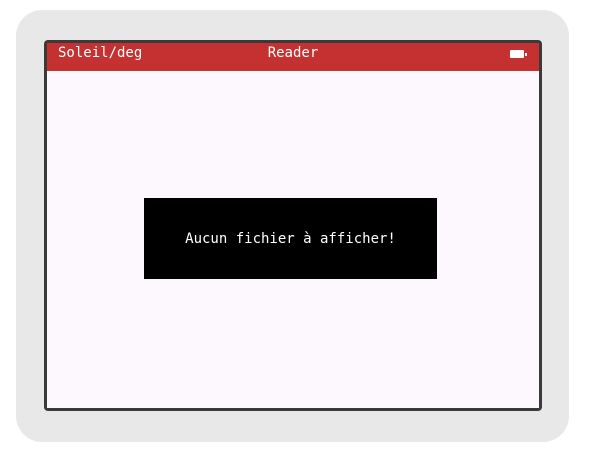 Image resolution: width=593 pixels, height=452 pixels. I want to click on battery-full-icon, so click(518, 54).